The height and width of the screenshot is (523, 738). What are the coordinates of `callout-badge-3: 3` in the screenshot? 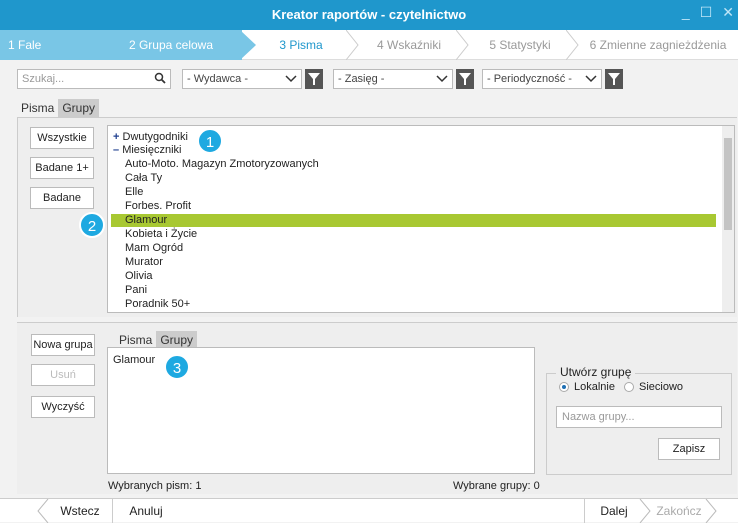 It's located at (177, 367).